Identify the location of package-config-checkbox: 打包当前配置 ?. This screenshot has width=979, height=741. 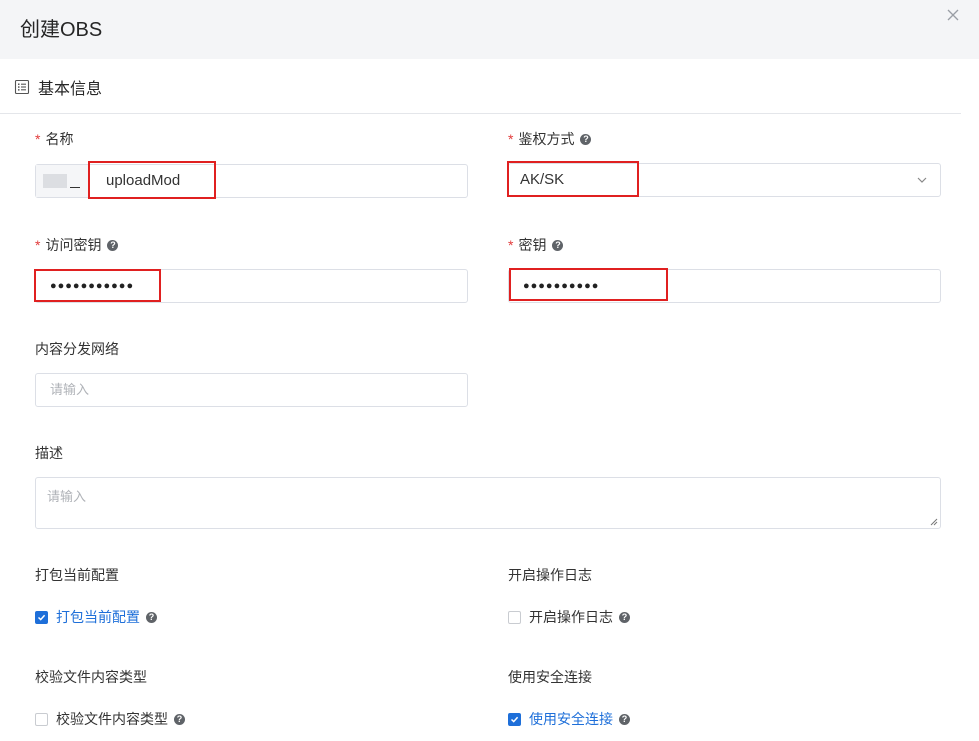
(96, 617).